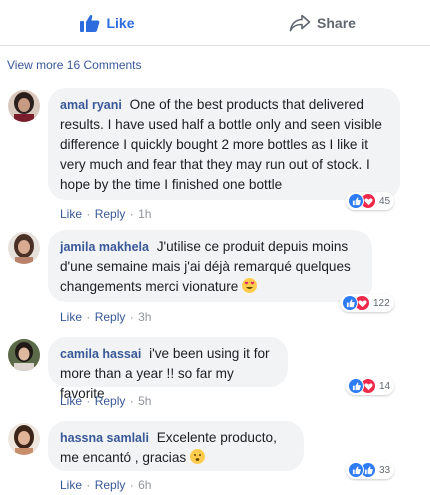 Image resolution: width=430 pixels, height=495 pixels. I want to click on comment-author: hassna samlali, so click(104, 438).